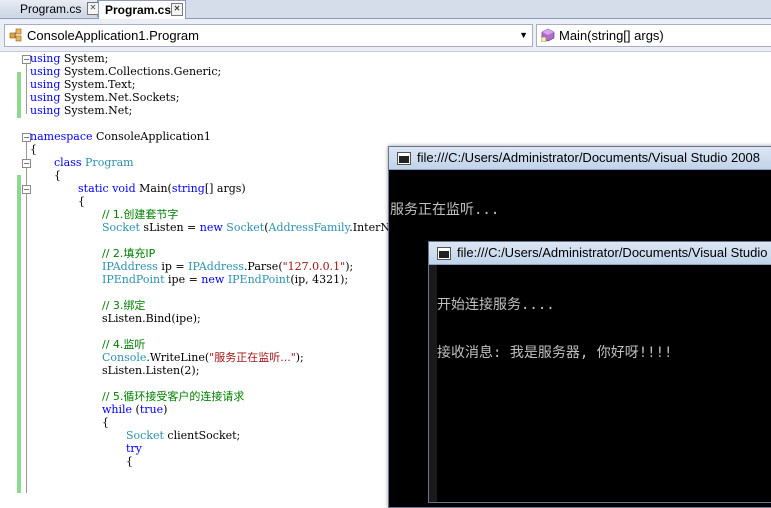 The width and height of the screenshot is (771, 508). Describe the element at coordinates (120, 136) in the screenshot. I see `code-line: namespace ConsoleApplication1` at that location.